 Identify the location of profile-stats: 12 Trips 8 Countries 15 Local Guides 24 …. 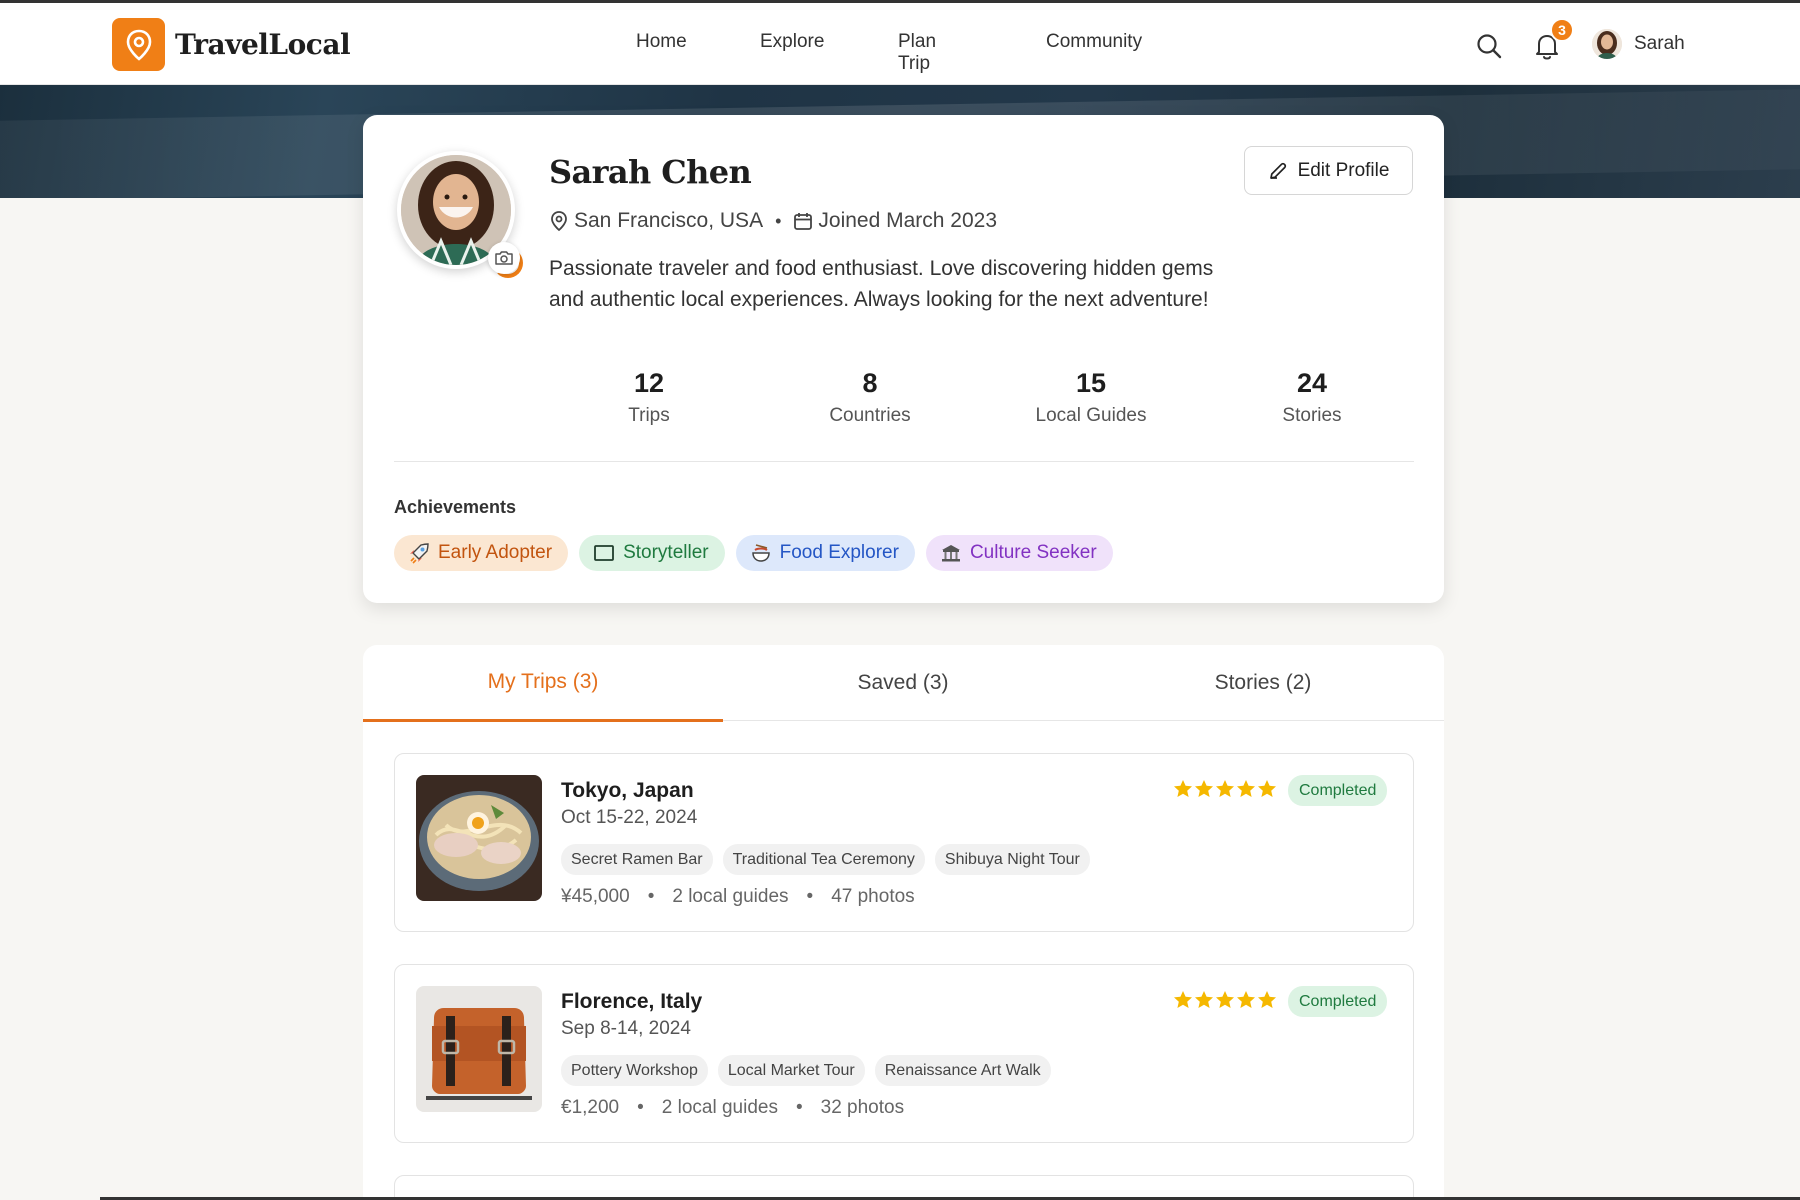
(992, 403).